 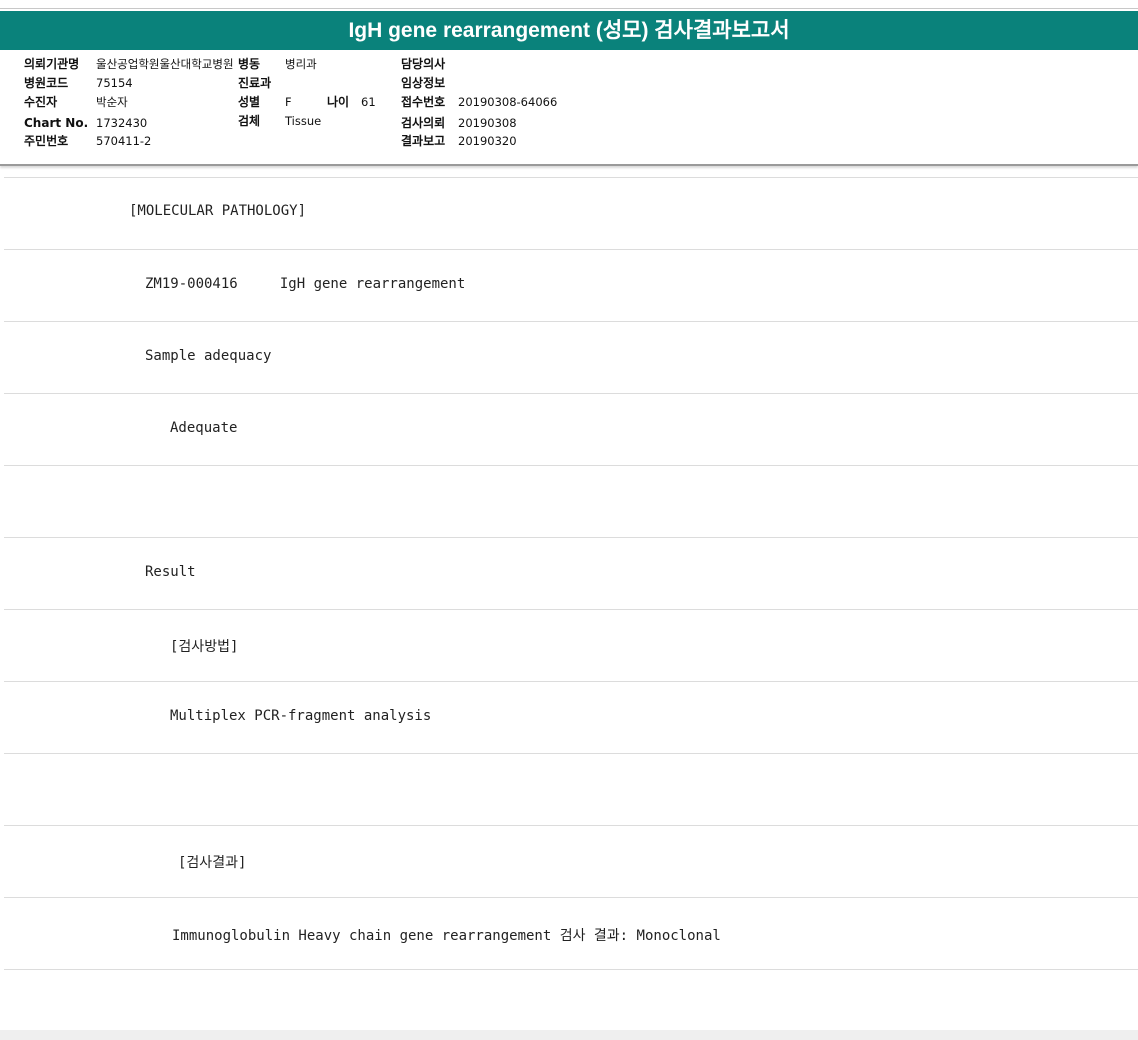 What do you see at coordinates (487, 123) in the screenshot?
I see `request-date-value: 20190308` at bounding box center [487, 123].